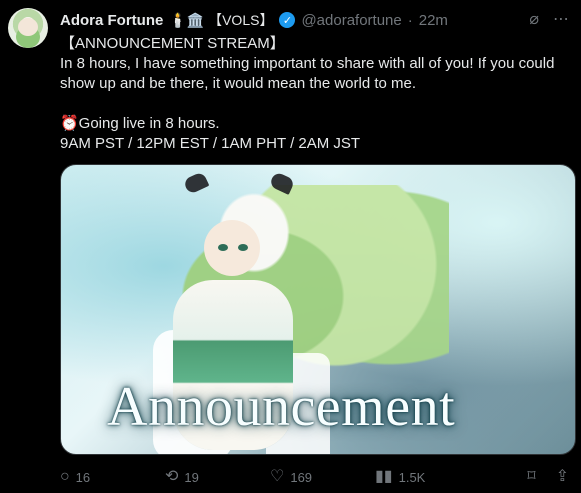 The width and height of the screenshot is (581, 493). I want to click on author-badges: 🕯️🏛️ 【VOLS】, so click(221, 20).